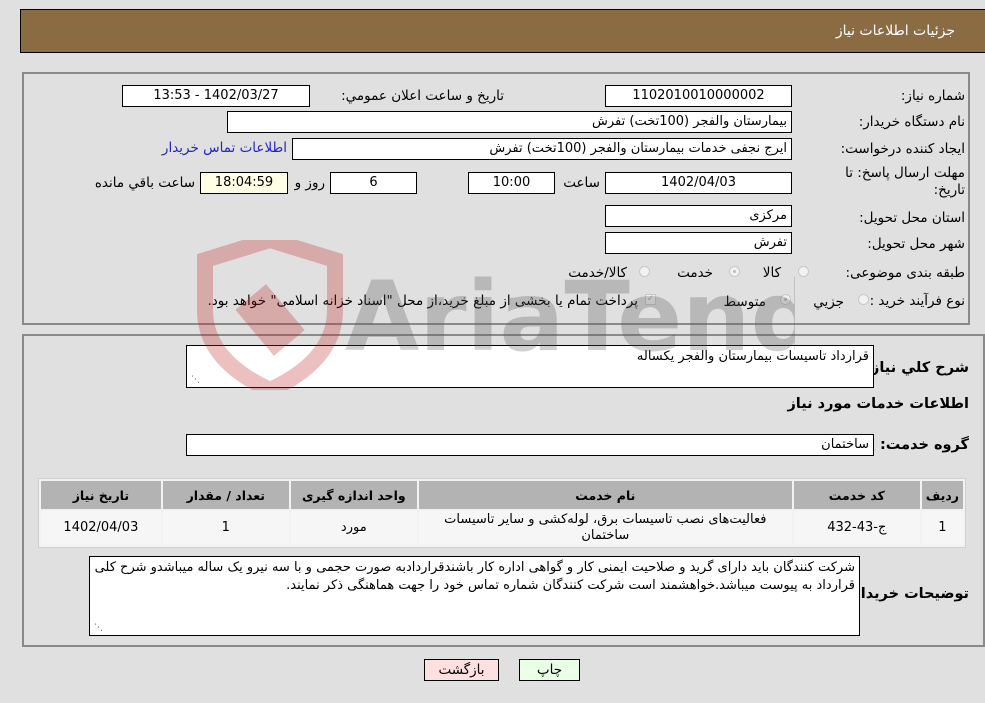  I want to click on treasury-checkbox: ✓, so click(650, 299).